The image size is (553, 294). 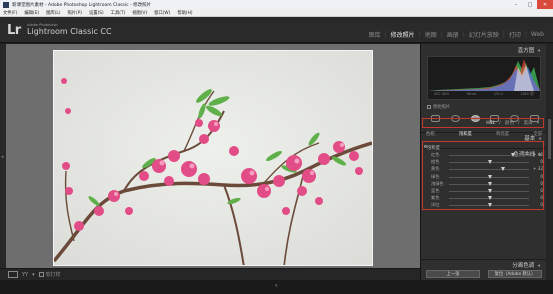 I want to click on slider-label: 紫色, so click(x=435, y=198).